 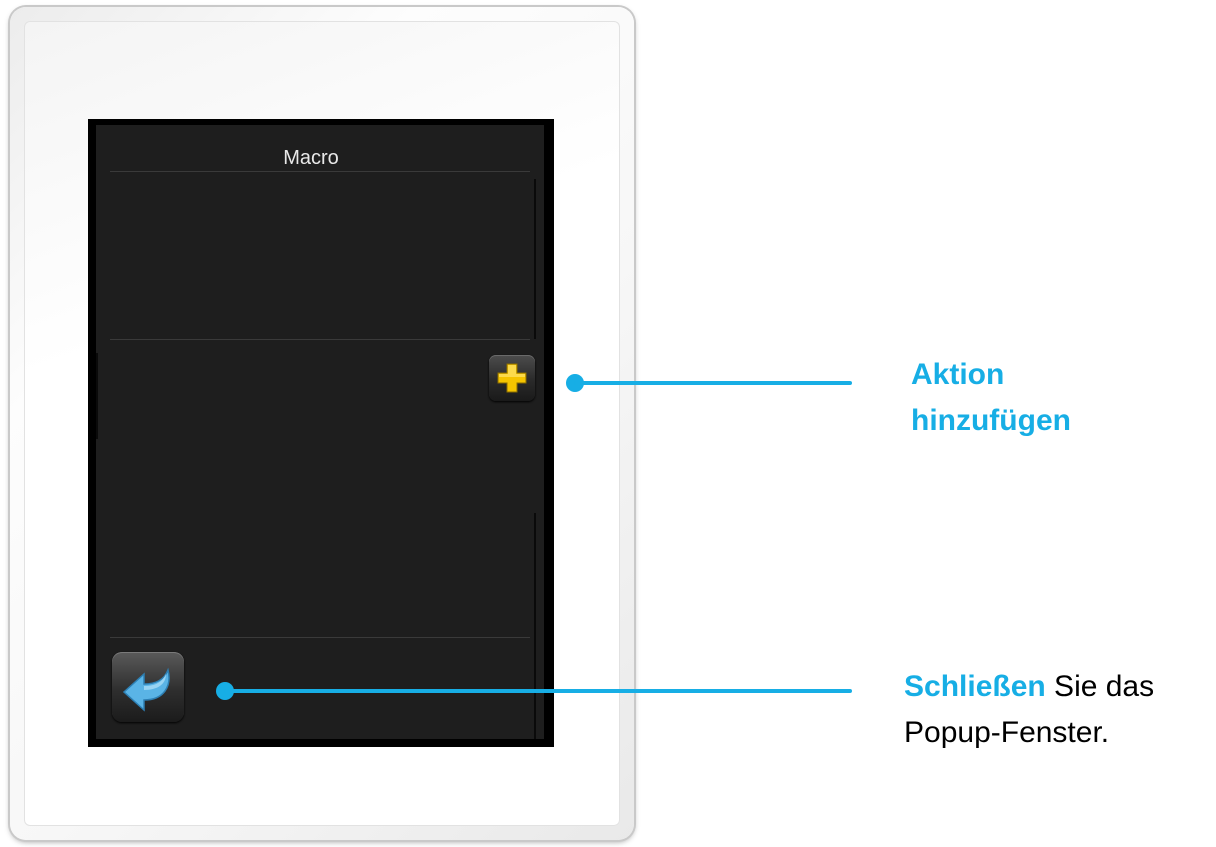 What do you see at coordinates (320, 171) in the screenshot?
I see `title-divider` at bounding box center [320, 171].